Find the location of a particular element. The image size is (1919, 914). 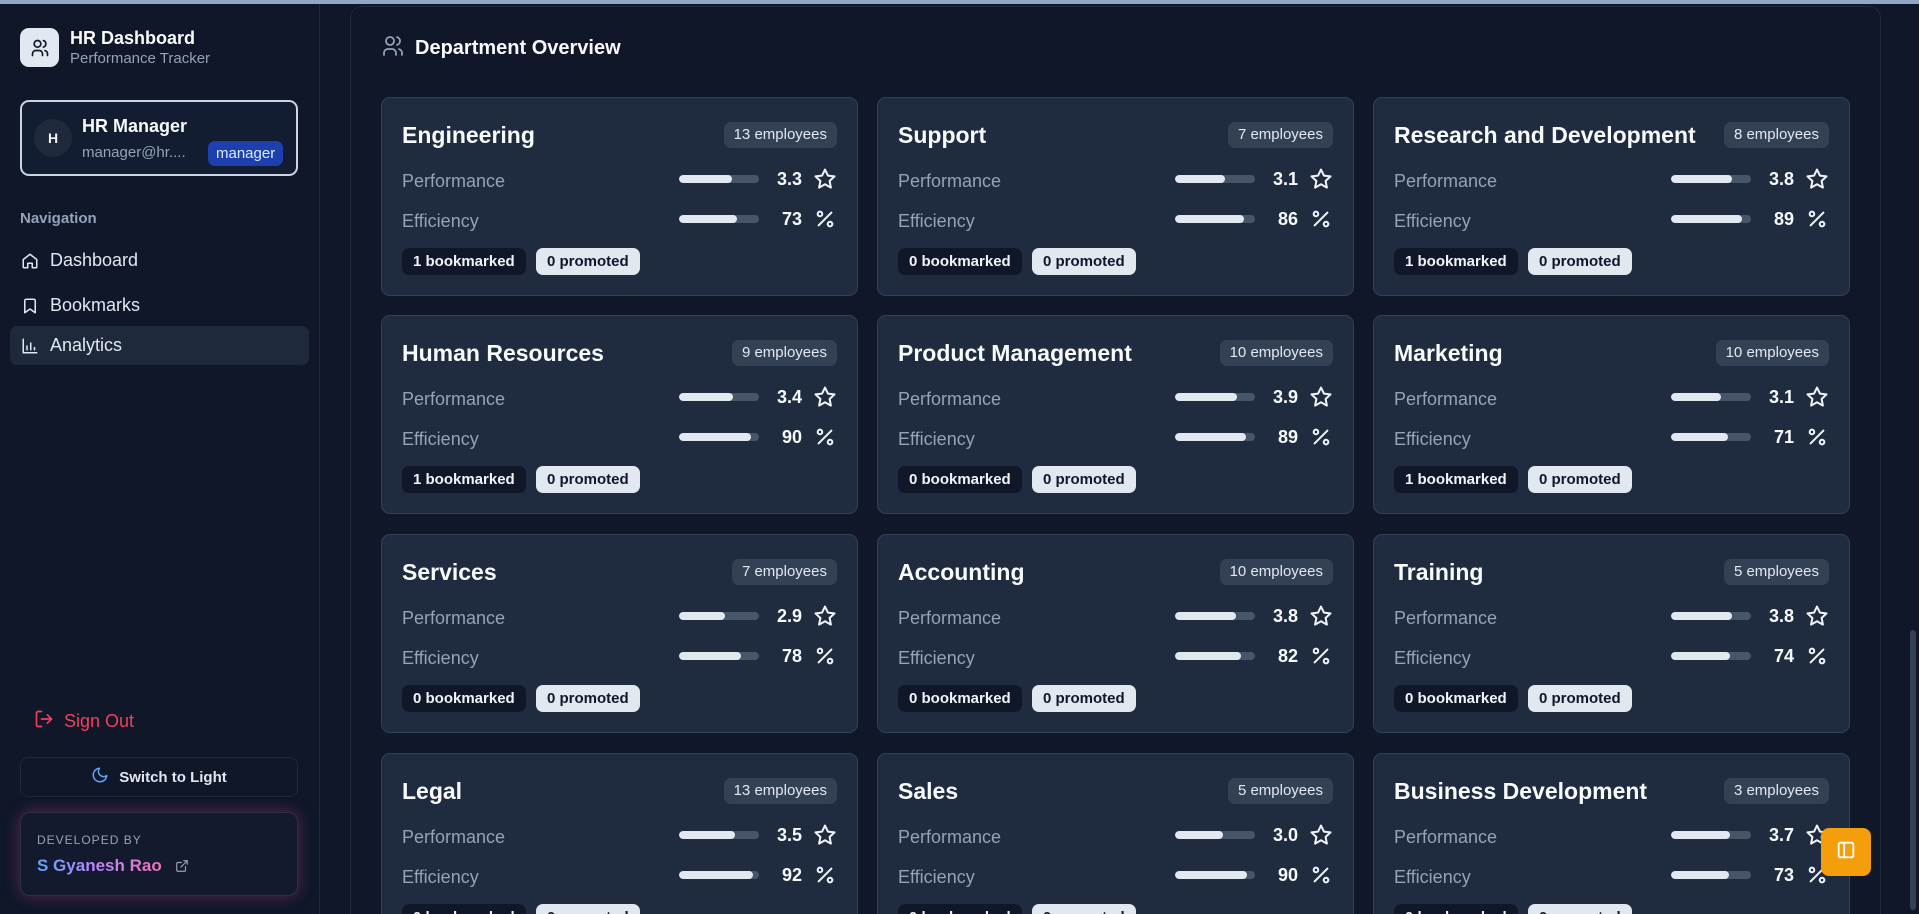

employee-count-badge: 13 employees is located at coordinates (780, 791).